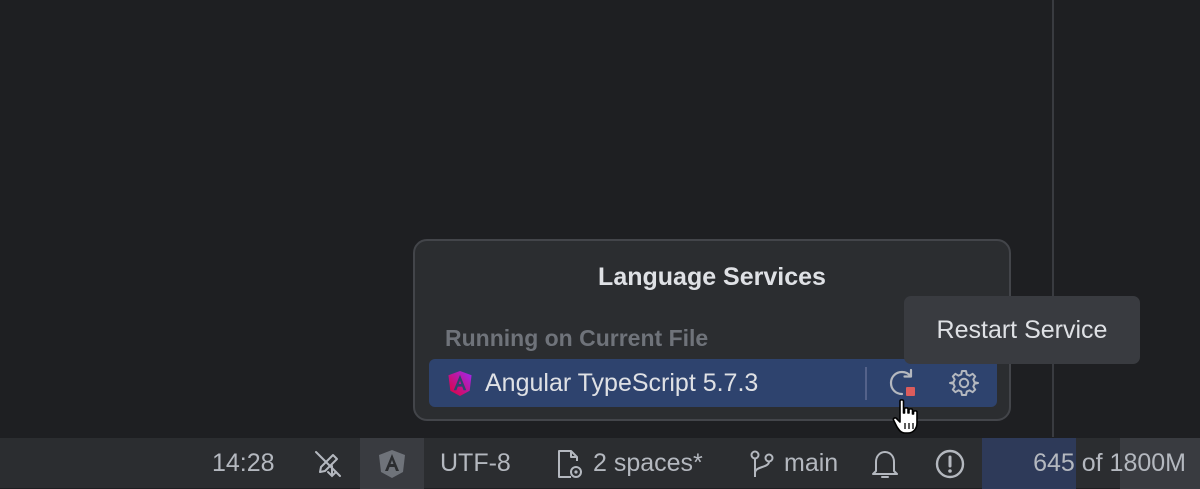  I want to click on bell-icon, so click(885, 464).